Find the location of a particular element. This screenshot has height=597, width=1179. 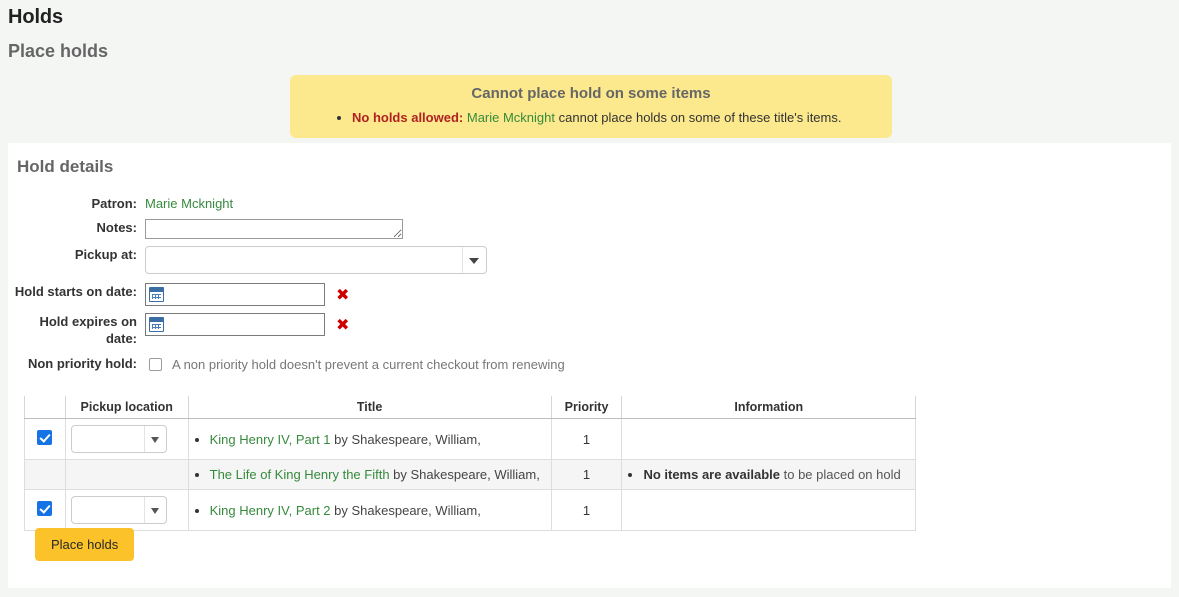

hold-expires-row: Hold expires on date: ✖ is located at coordinates (589, 330).